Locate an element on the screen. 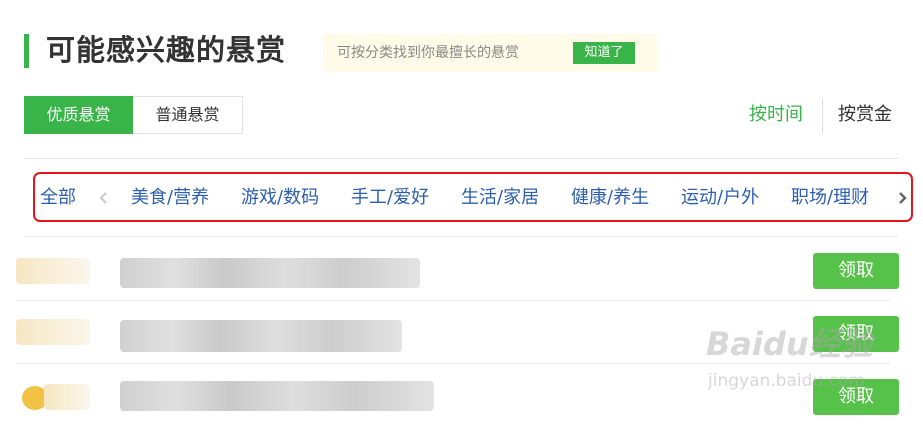 The image size is (923, 425). tip-banner: 可按分类找到你最擅长的悬赏 知道了 is located at coordinates (490, 53).